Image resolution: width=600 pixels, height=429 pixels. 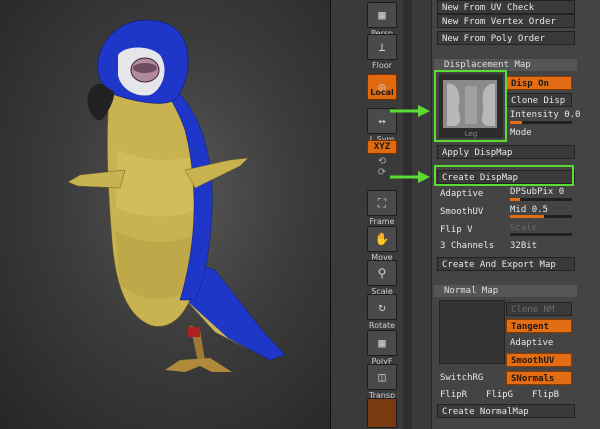 What do you see at coordinates (382, 203) in the screenshot?
I see `frame-icon: ⛶` at bounding box center [382, 203].